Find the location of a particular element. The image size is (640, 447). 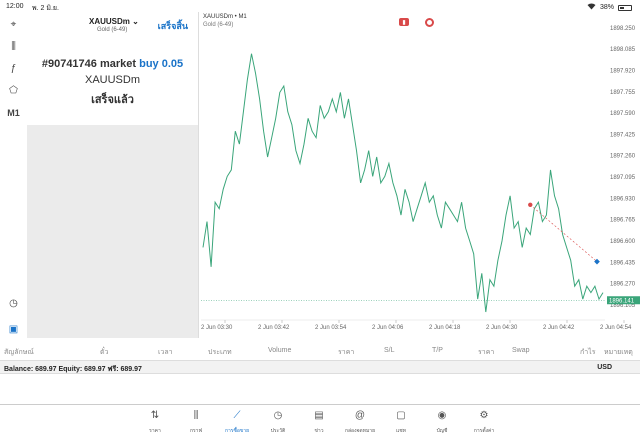

y-tick-label: 1897.425 is located at coordinates (623, 135).